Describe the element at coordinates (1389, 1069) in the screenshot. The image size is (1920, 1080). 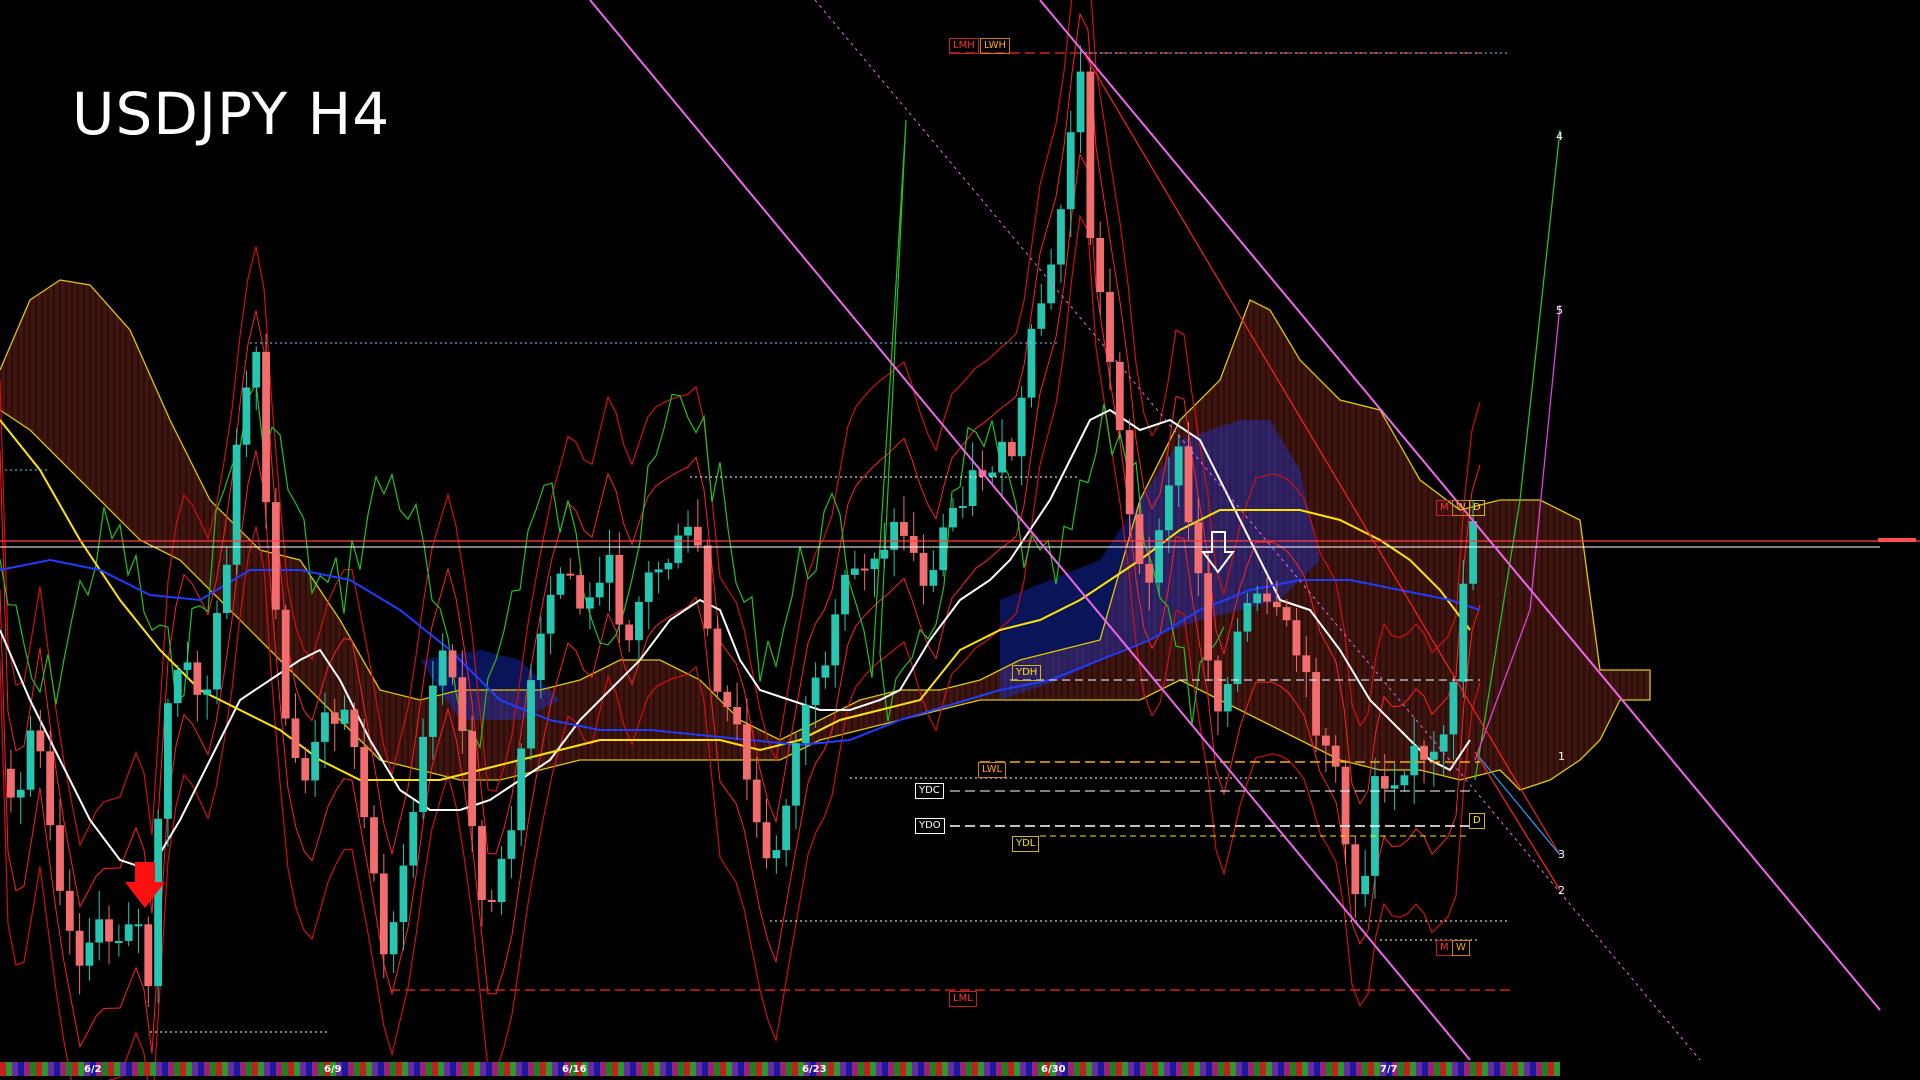
I see `date-label: 7/7` at that location.